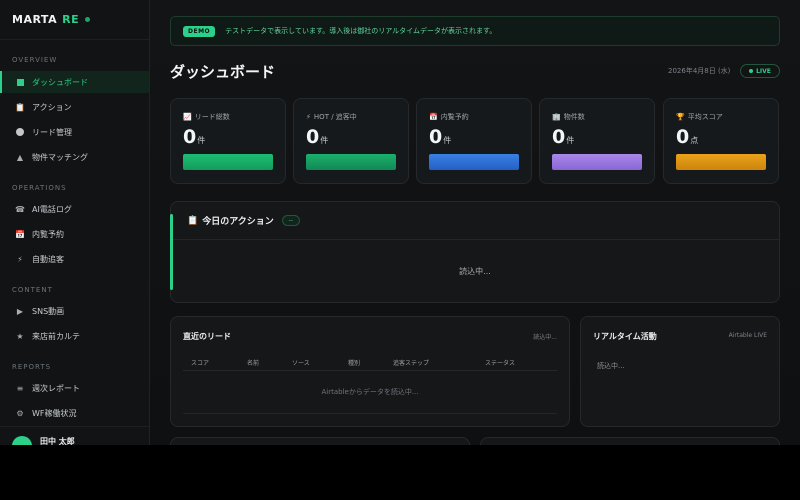 Image resolution: width=800 pixels, height=500 pixels. Describe the element at coordinates (74, 209) in the screenshot. I see `sidebar-item-ai-call-log: ☎ AI電話ログ` at that location.